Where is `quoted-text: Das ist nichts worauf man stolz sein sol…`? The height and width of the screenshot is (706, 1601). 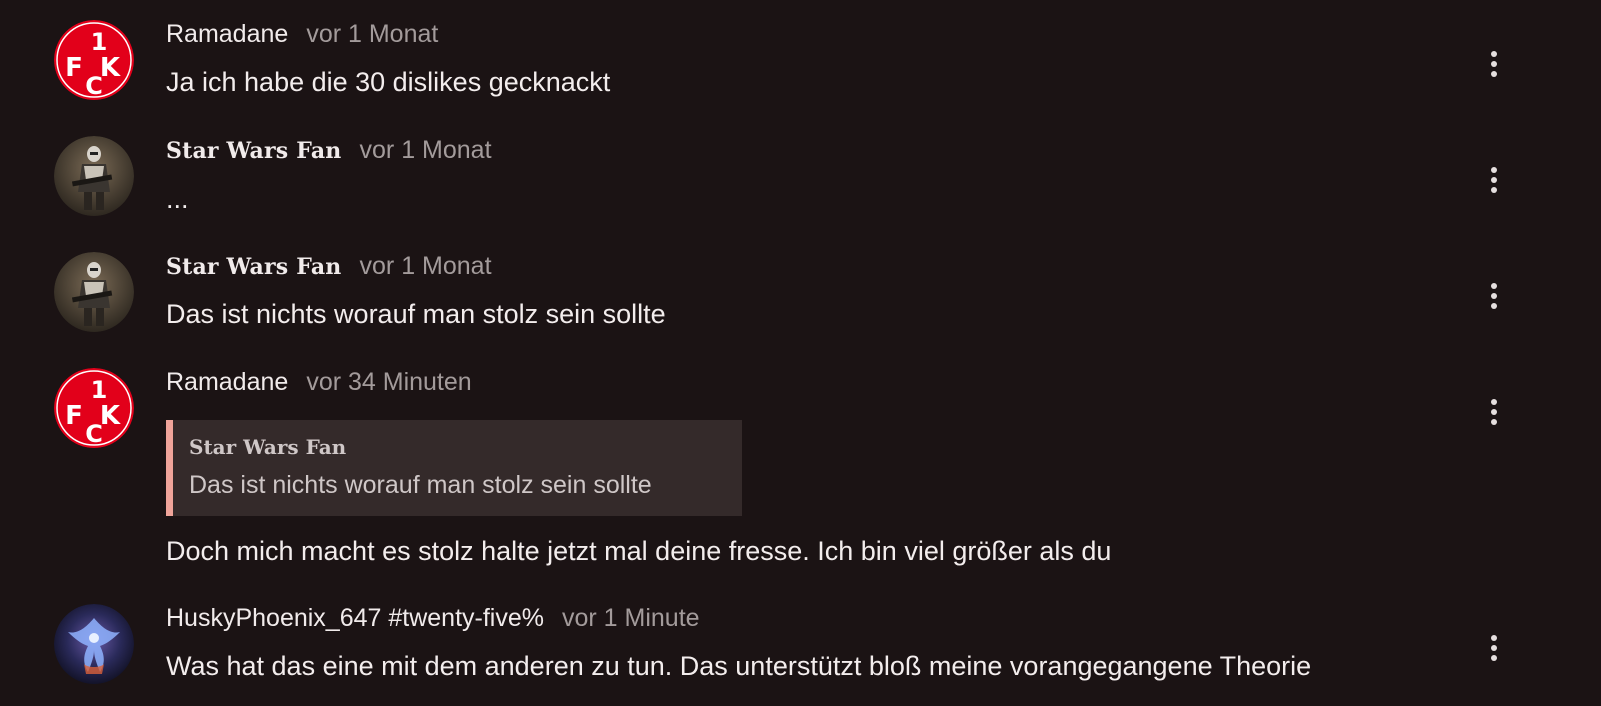
quoted-text: Das ist nichts worauf man stolz sein sol… is located at coordinates (420, 485).